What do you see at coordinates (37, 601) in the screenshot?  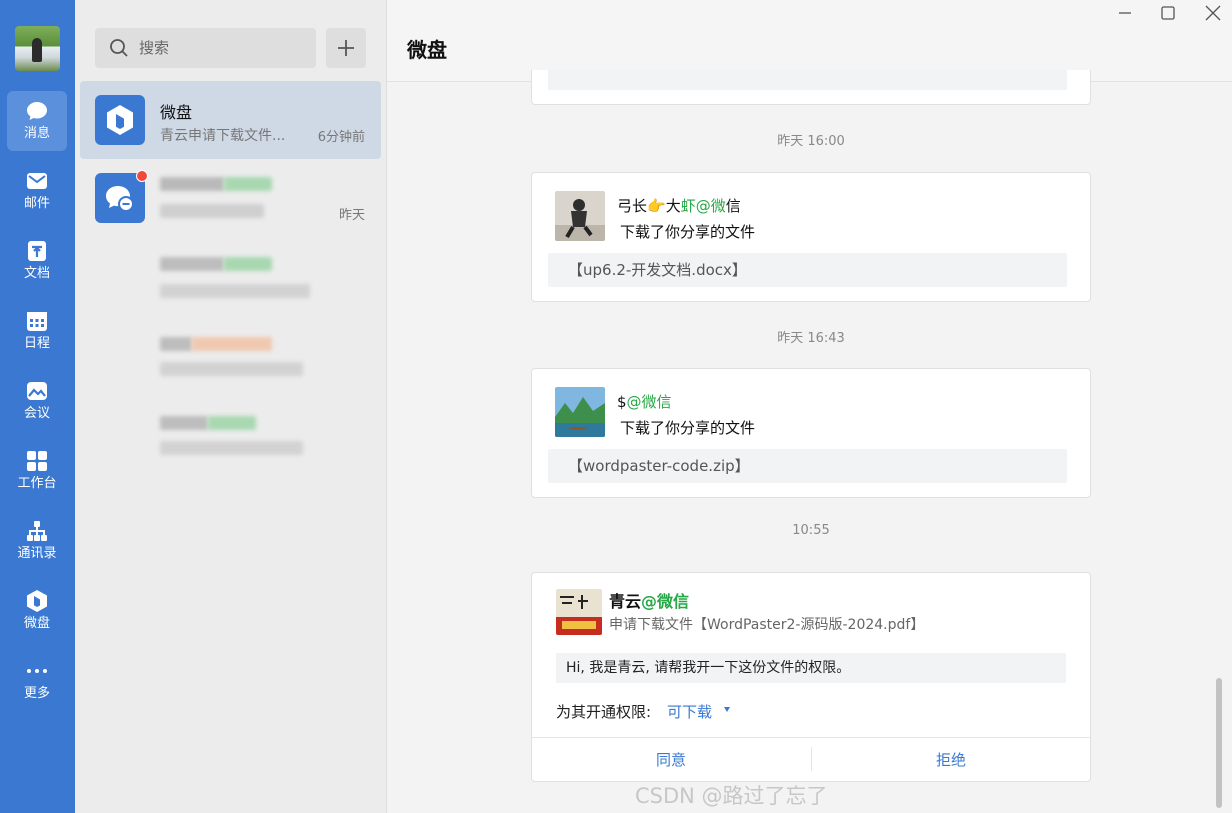 I see `weipan-icon` at bounding box center [37, 601].